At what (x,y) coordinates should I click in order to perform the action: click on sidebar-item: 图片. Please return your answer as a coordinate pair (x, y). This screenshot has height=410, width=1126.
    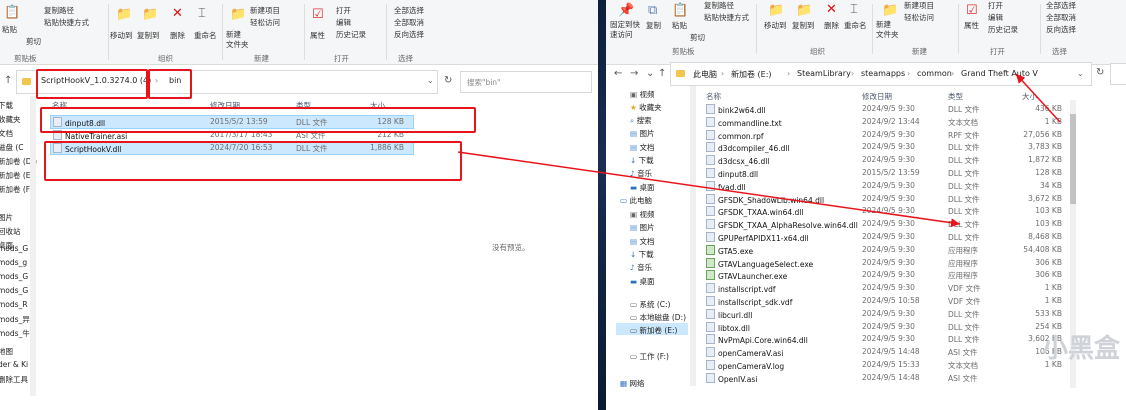
    Looking at the image, I should click on (6, 217).